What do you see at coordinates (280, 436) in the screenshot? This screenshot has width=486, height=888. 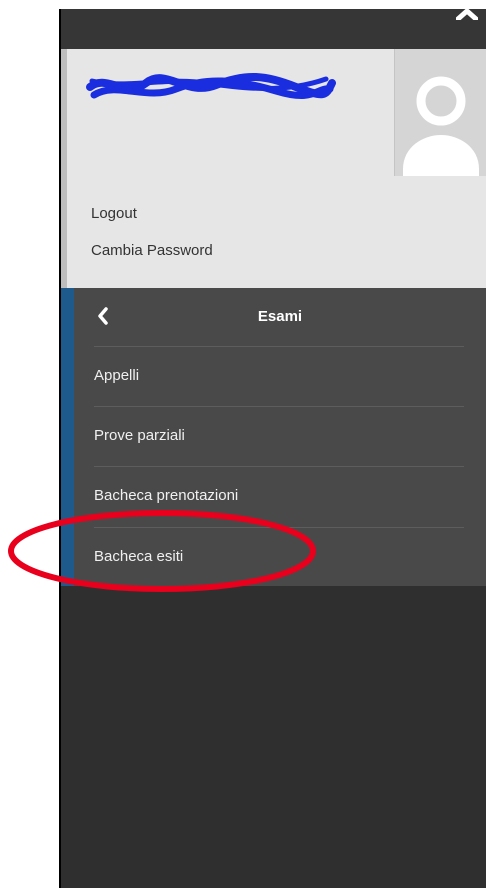 I see `menu-item-prove-parziali: Prove parziali` at bounding box center [280, 436].